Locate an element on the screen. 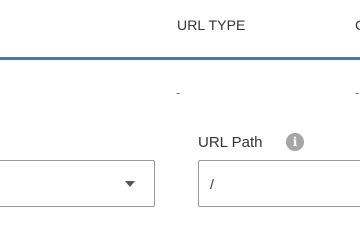 The width and height of the screenshot is (360, 240). column-header-next: C is located at coordinates (357, 25).